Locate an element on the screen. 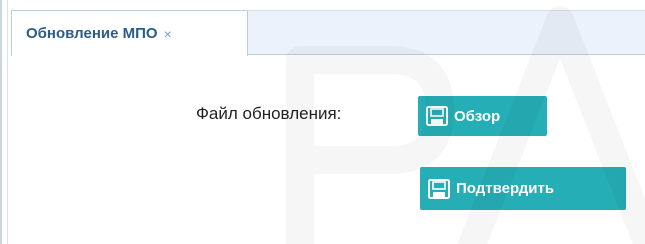  browse-button-label: Обзор is located at coordinates (477, 116).